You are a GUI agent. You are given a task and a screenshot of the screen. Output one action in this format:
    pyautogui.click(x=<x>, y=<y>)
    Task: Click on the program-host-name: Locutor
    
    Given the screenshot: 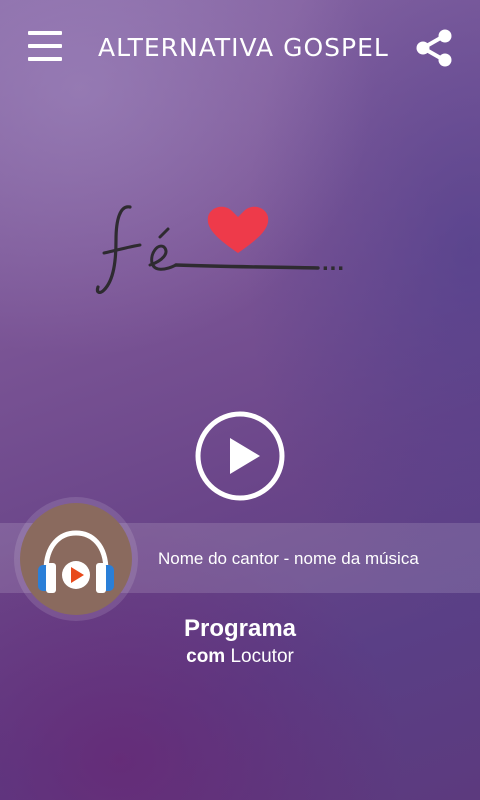 What is the action you would take?
    pyautogui.click(x=262, y=656)
    